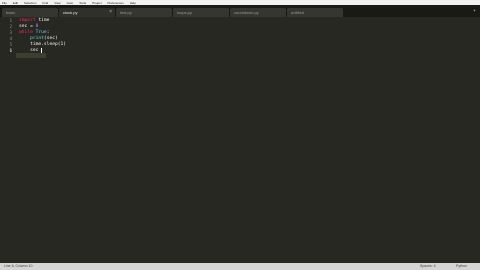 Image resolution: width=480 pixels, height=270 pixels. I want to click on code-line: import time, so click(34, 20).